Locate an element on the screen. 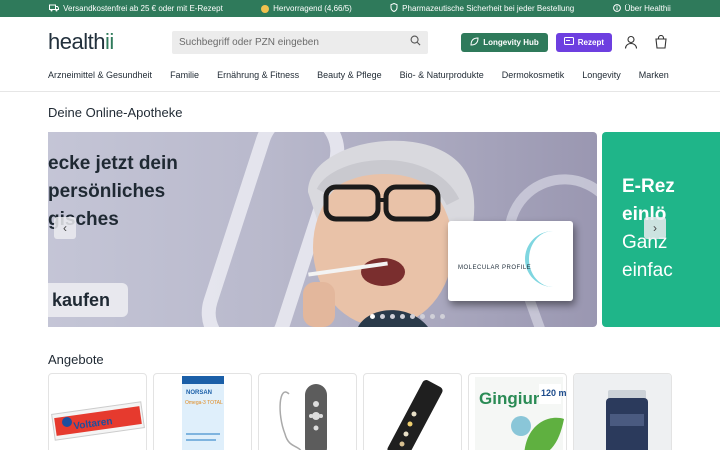 This screenshot has height=450, width=720. nav-item-familie: Familie is located at coordinates (184, 75).